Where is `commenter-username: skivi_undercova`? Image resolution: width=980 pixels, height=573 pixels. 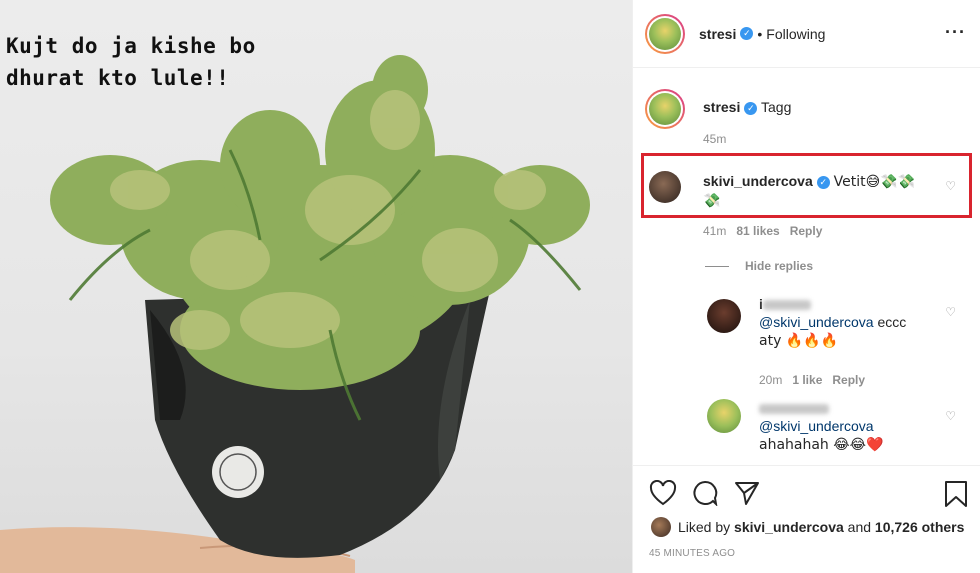 commenter-username: skivi_undercova is located at coordinates (758, 181).